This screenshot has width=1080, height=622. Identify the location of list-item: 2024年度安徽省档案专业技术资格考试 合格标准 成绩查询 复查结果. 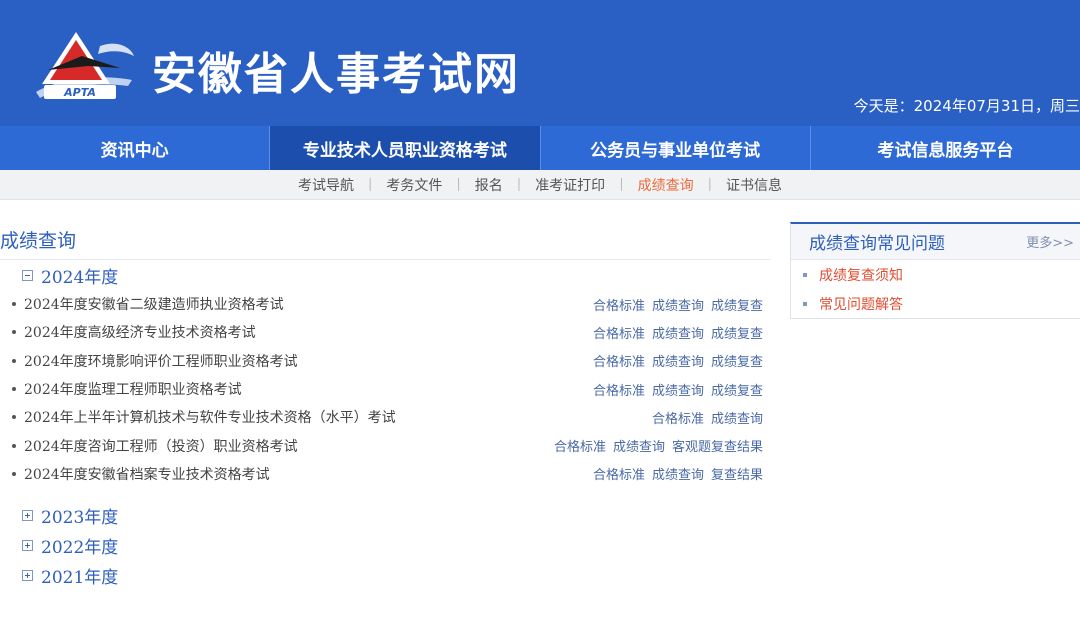
(385, 474).